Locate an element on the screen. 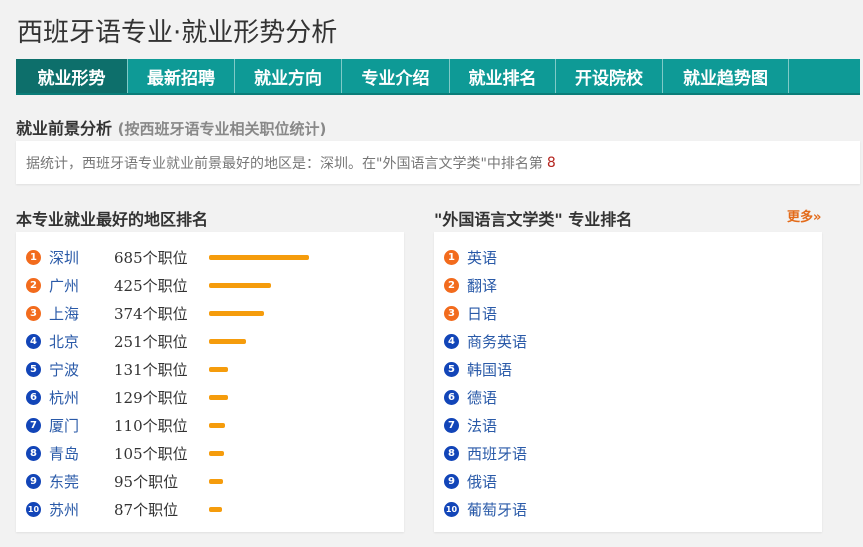 This screenshot has width=863, height=547. major-row: 7 法语 is located at coordinates (628, 425).